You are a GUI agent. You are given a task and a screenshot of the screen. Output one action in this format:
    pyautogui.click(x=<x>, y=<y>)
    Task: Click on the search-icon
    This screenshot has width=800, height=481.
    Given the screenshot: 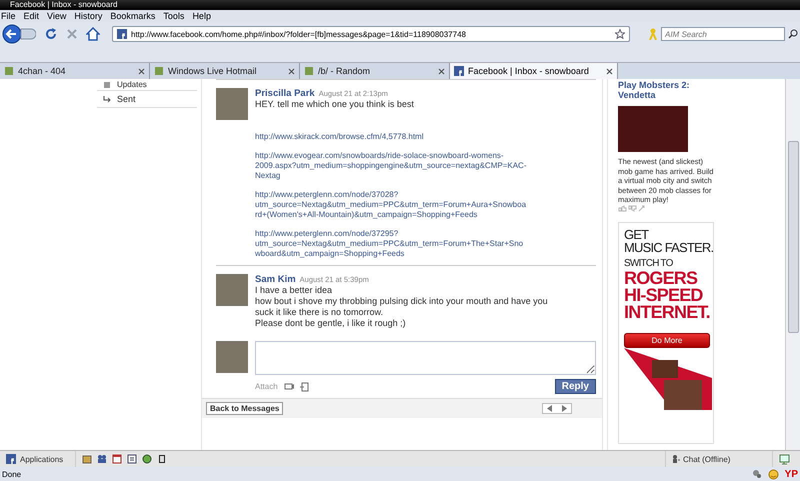 What is the action you would take?
    pyautogui.click(x=793, y=34)
    